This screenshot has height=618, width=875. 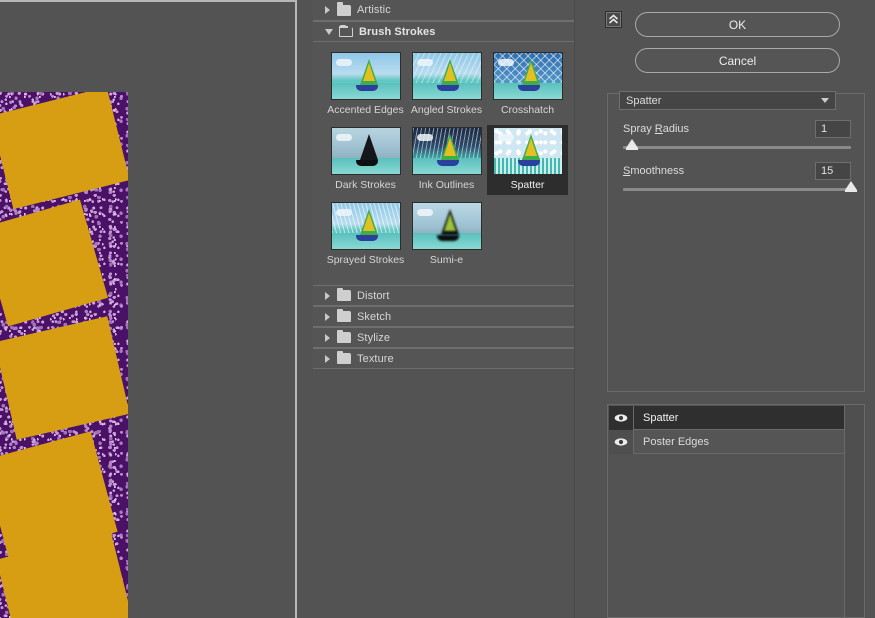 I want to click on spray-radius-input: 1, so click(x=833, y=129).